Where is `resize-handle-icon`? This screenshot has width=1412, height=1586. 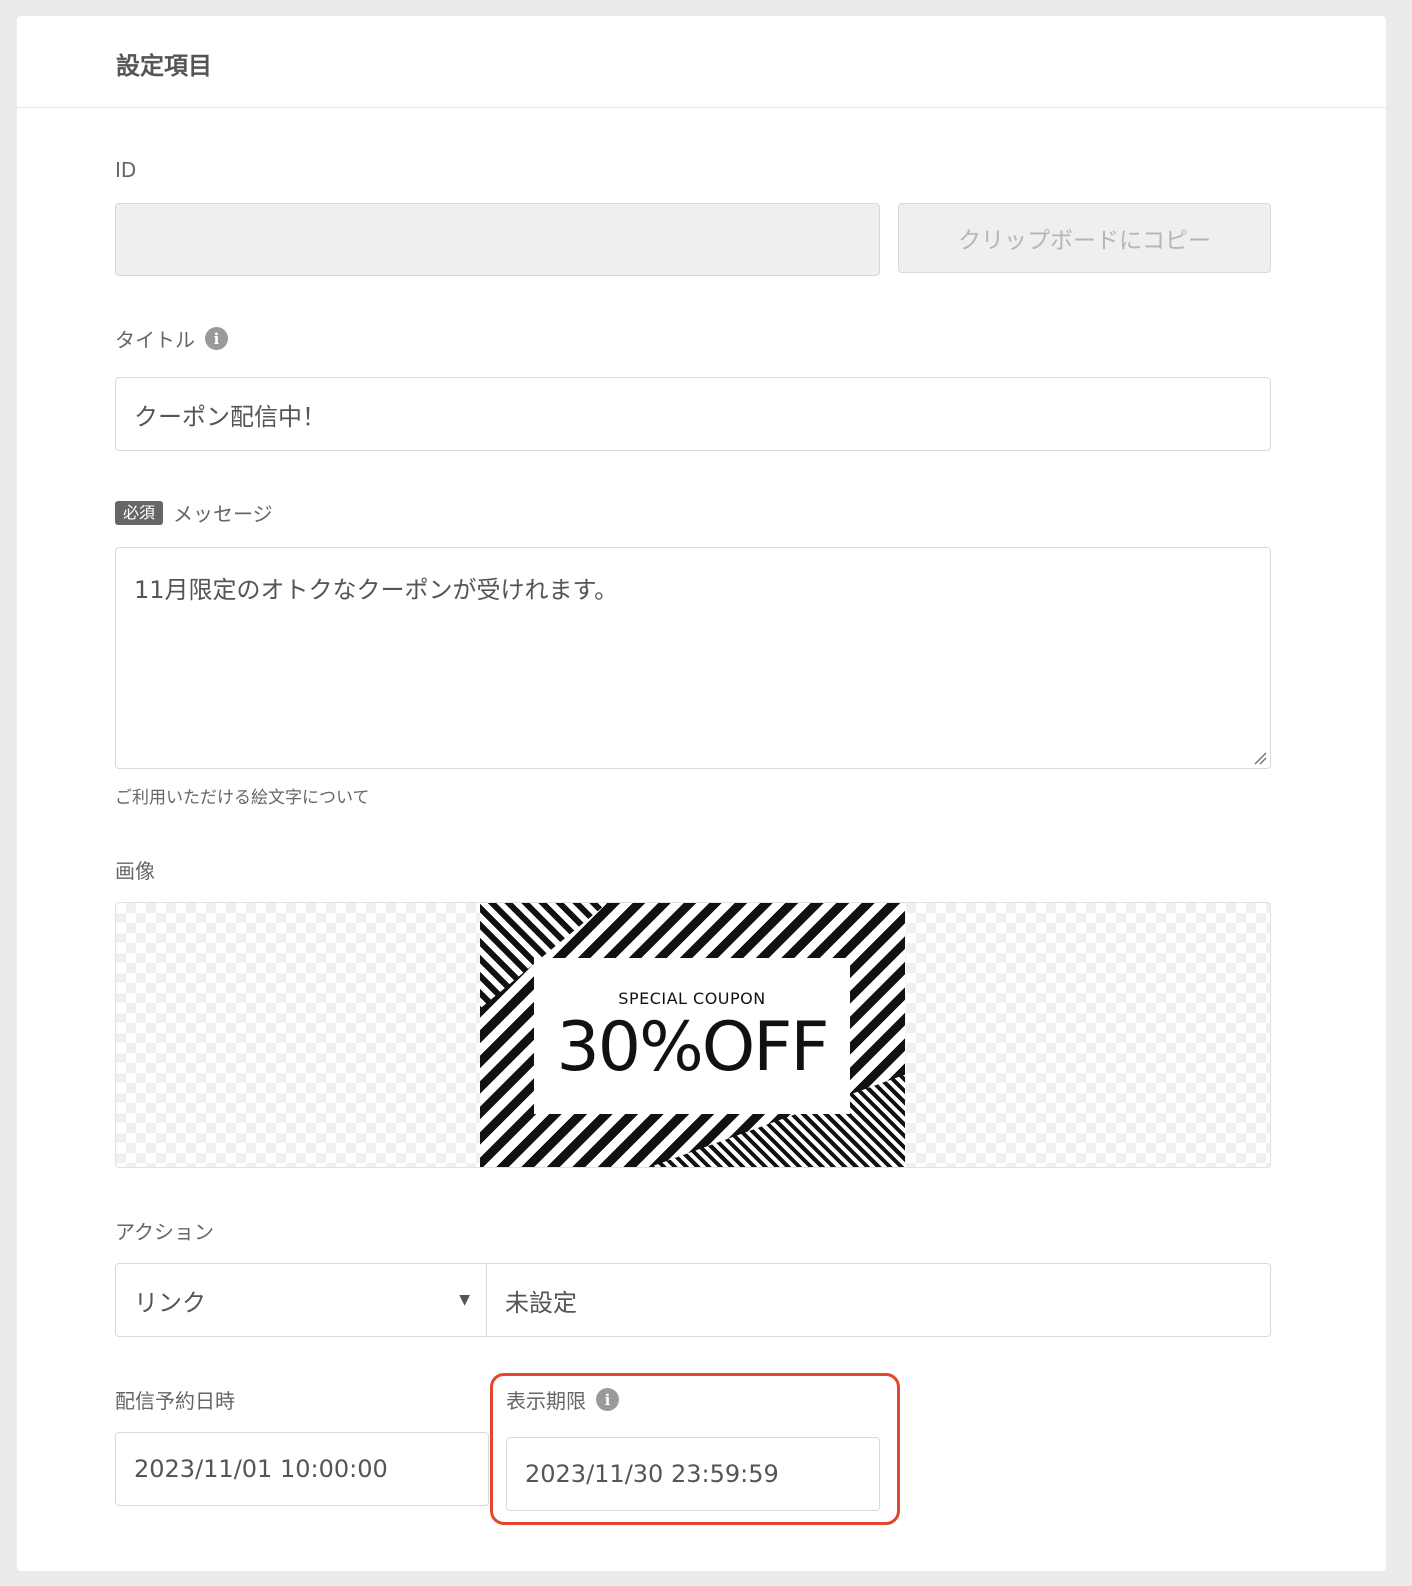 resize-handle-icon is located at coordinates (1260, 758).